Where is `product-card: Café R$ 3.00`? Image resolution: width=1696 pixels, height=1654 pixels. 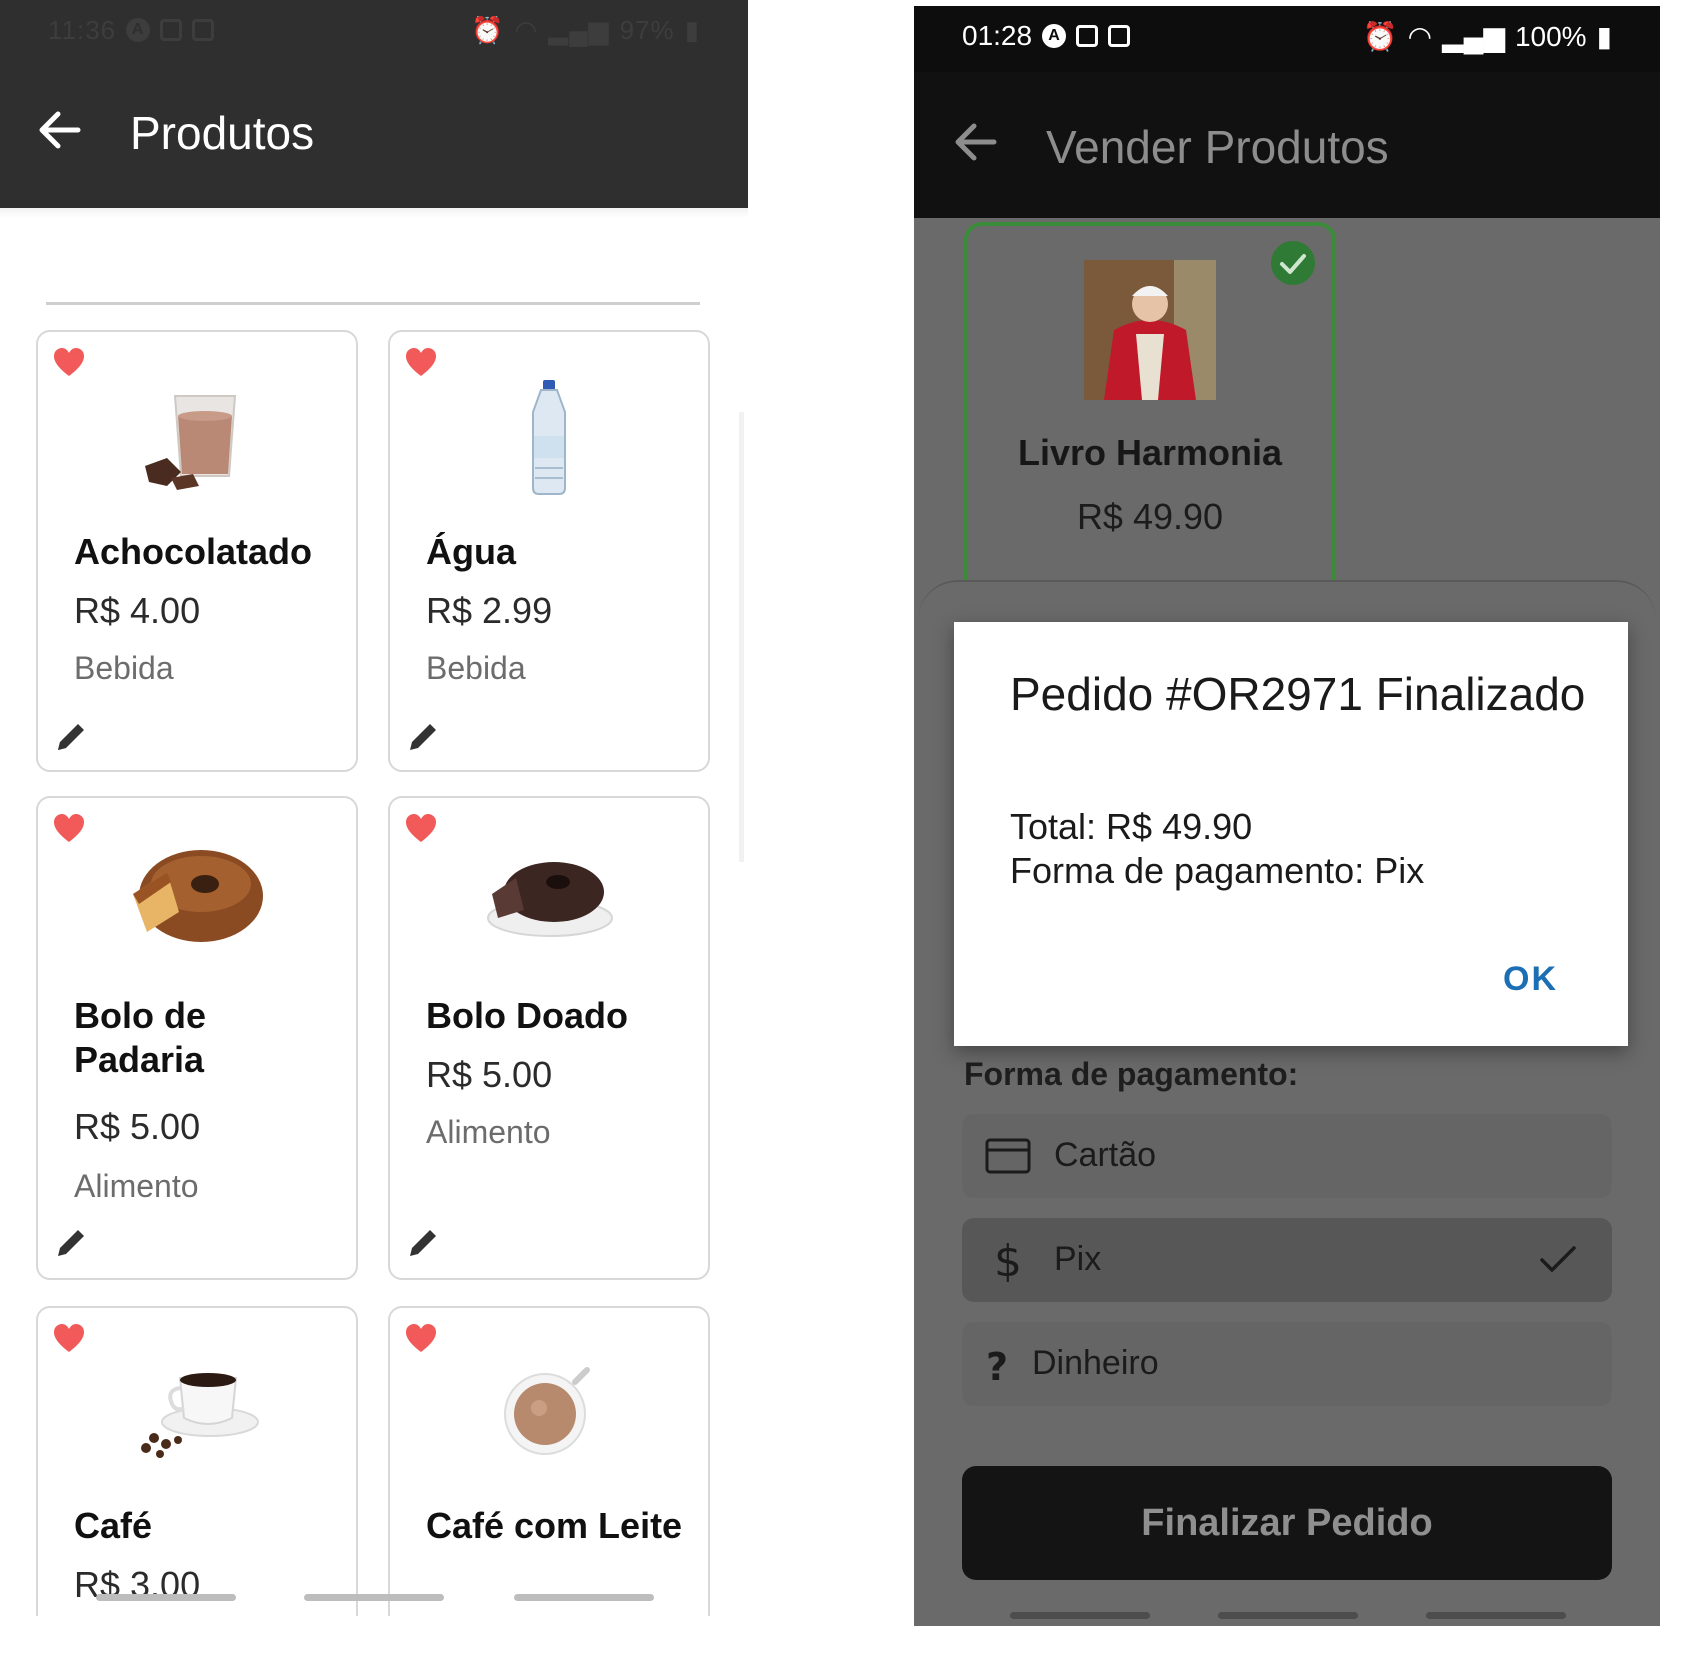
product-card: Café R$ 3.00 is located at coordinates (197, 1461).